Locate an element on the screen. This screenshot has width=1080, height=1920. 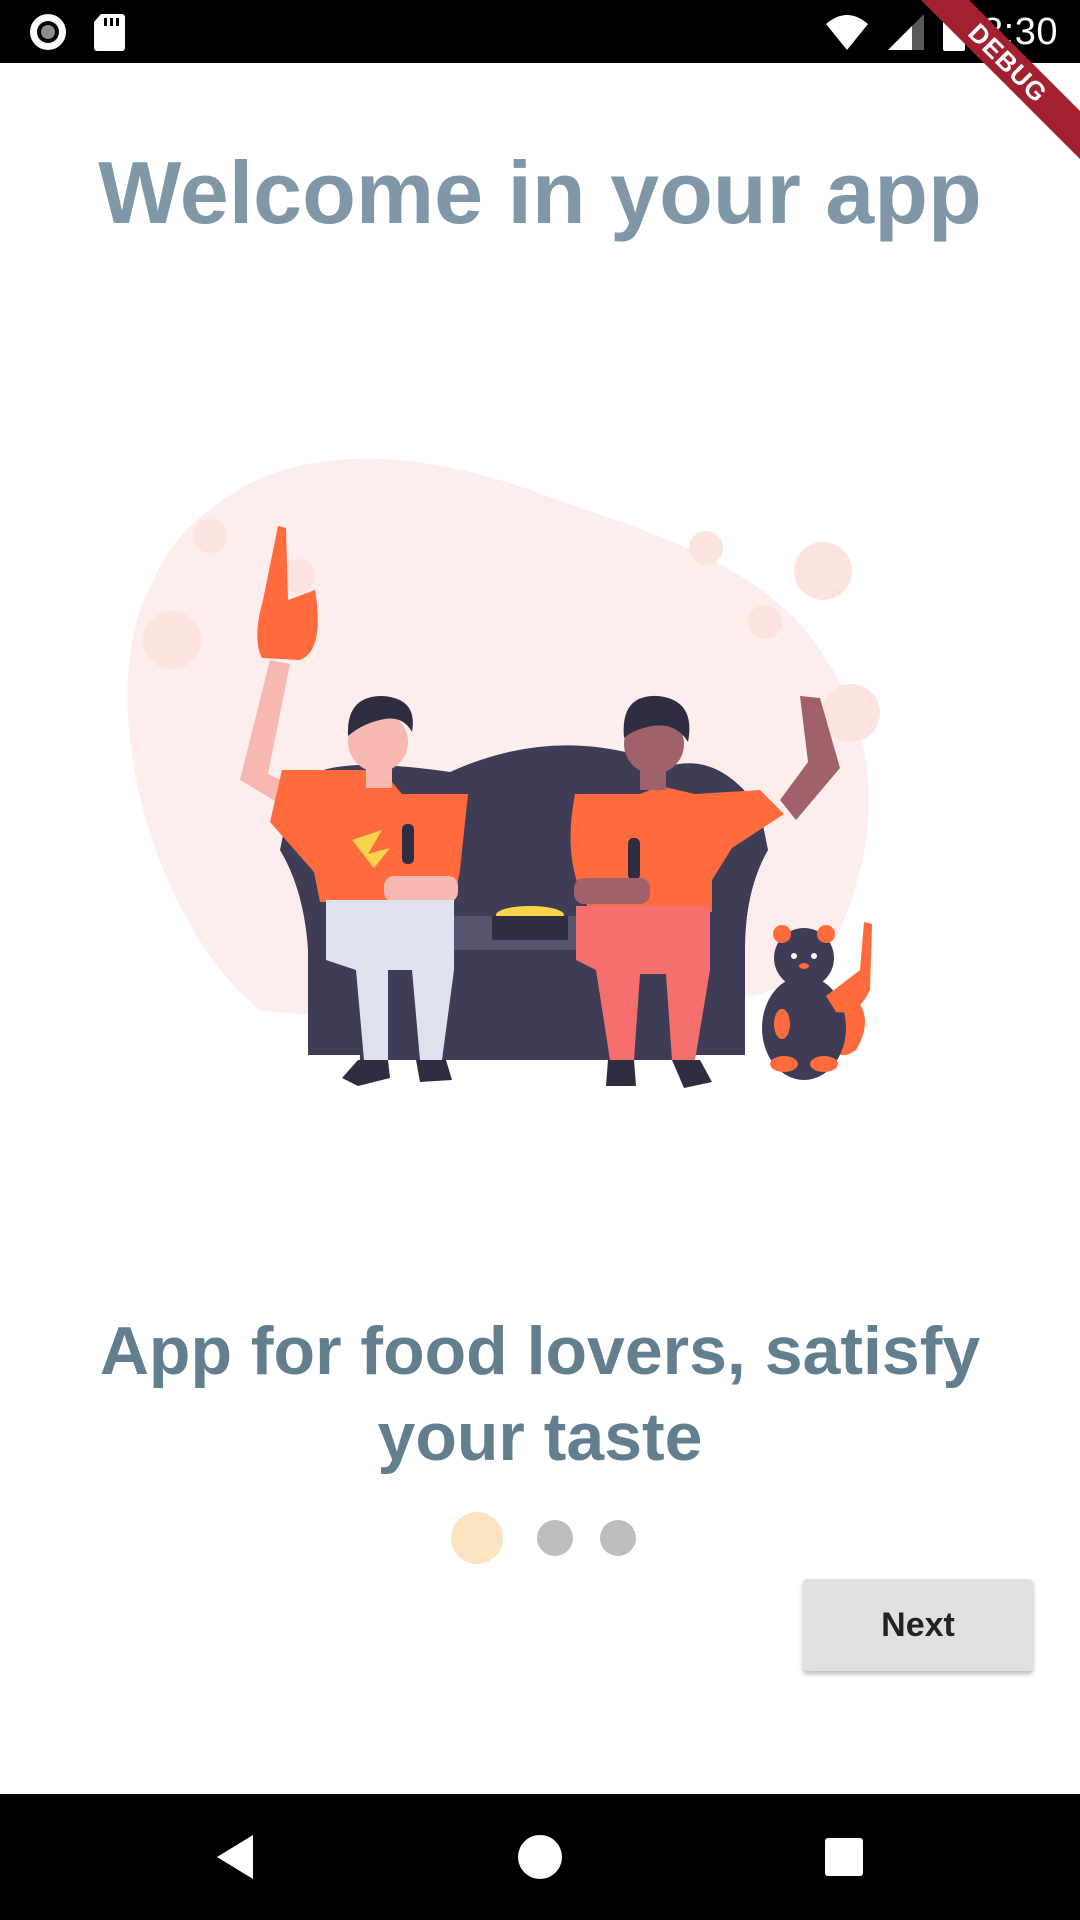
onboarding-description: App for food lovers, satisfy your taste is located at coordinates (540, 1394).